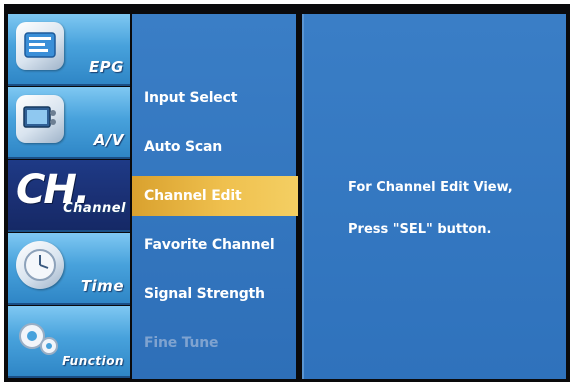  I want to click on gears-icon, so click(40, 338).